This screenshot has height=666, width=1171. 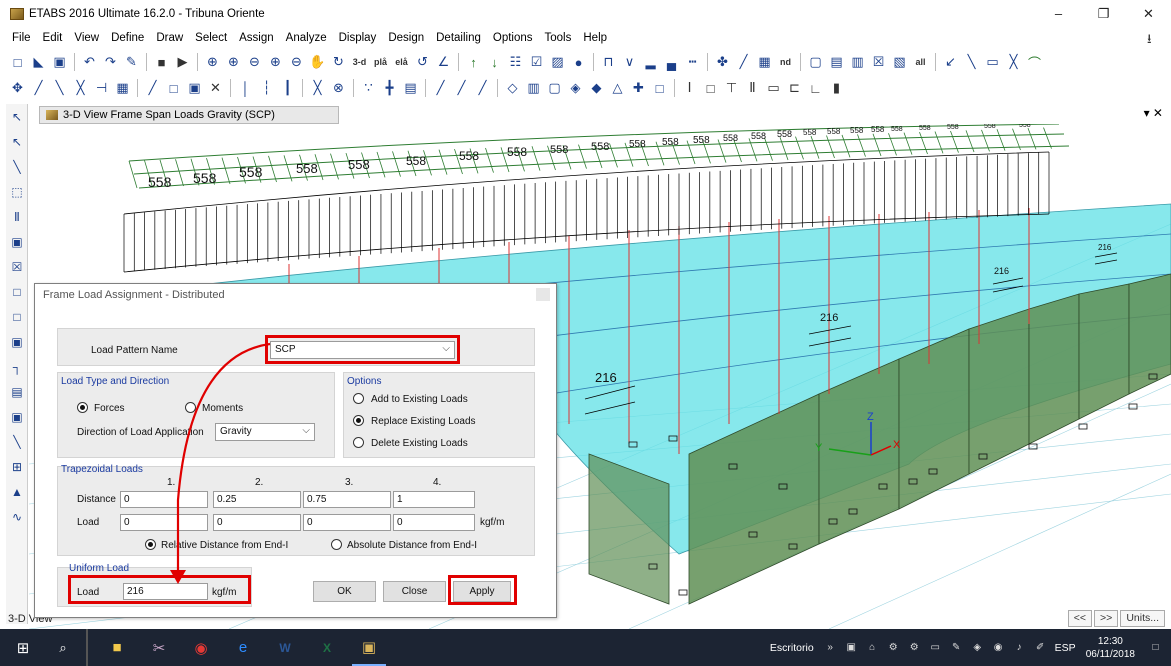 I want to click on tray-security-icon: ◈, so click(x=977, y=647).